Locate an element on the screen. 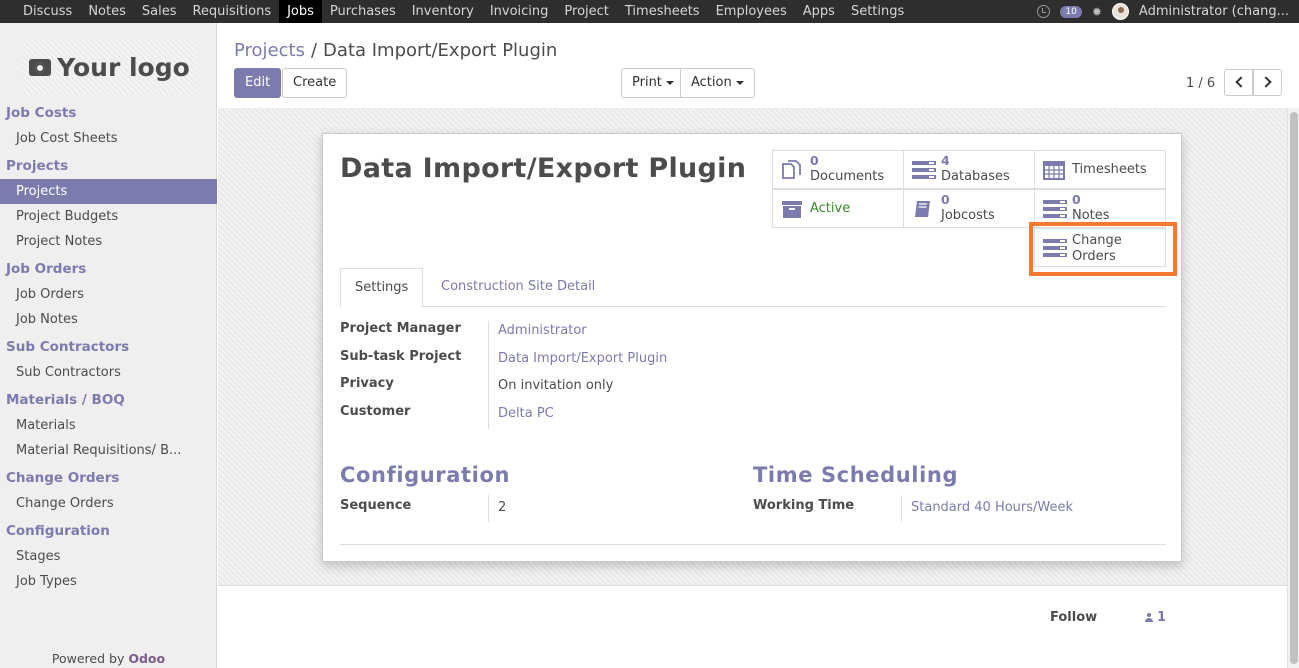 The image size is (1299, 668). menu-invoicing: Invoicing is located at coordinates (519, 11).